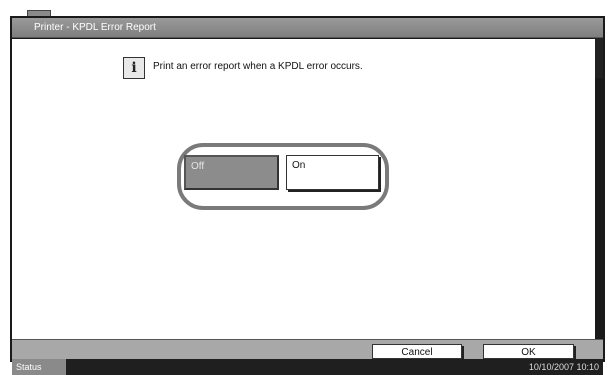 The width and height of the screenshot is (616, 375). I want to click on info-icon: i, so click(134, 68).